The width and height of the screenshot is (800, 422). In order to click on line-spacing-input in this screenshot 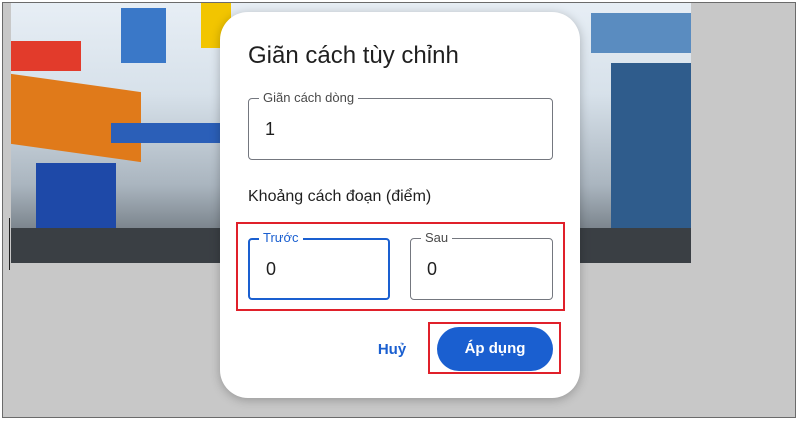, I will do `click(403, 129)`.